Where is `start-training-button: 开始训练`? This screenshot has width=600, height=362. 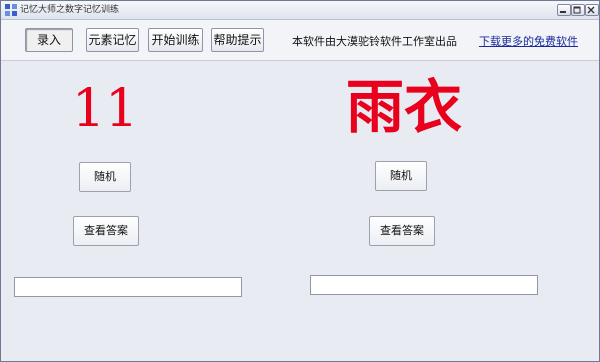
start-training-button: 开始训练 is located at coordinates (175, 40).